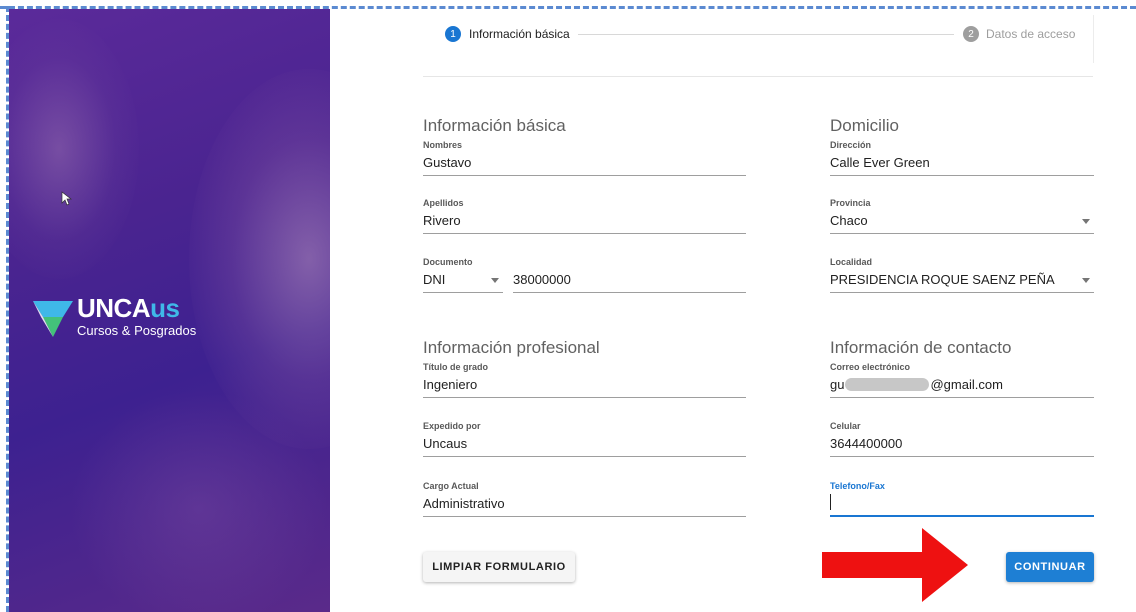 The image size is (1136, 612). I want to click on field-label: Telefono/Fax, so click(857, 486).